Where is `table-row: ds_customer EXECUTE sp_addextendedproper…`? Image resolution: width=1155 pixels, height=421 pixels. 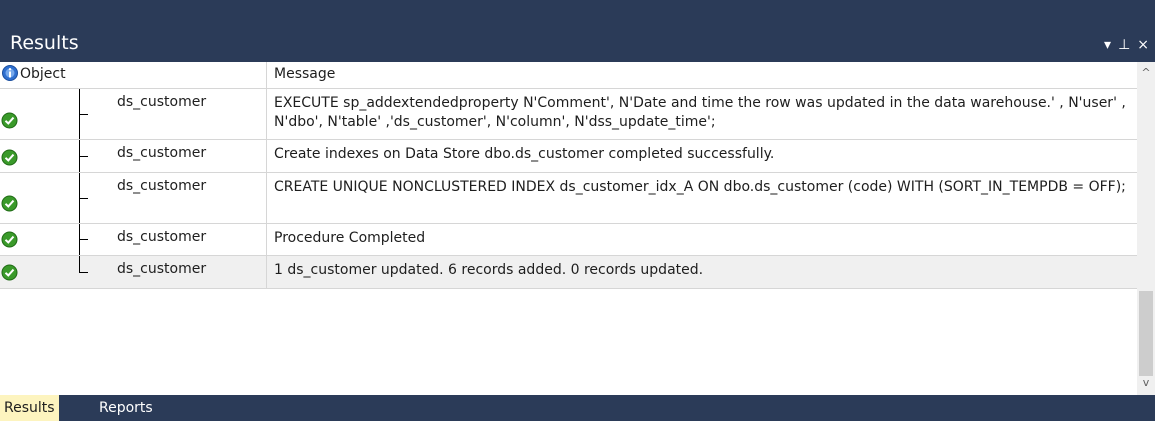 table-row: ds_customer EXECUTE sp_addextendedproper… is located at coordinates (568, 114).